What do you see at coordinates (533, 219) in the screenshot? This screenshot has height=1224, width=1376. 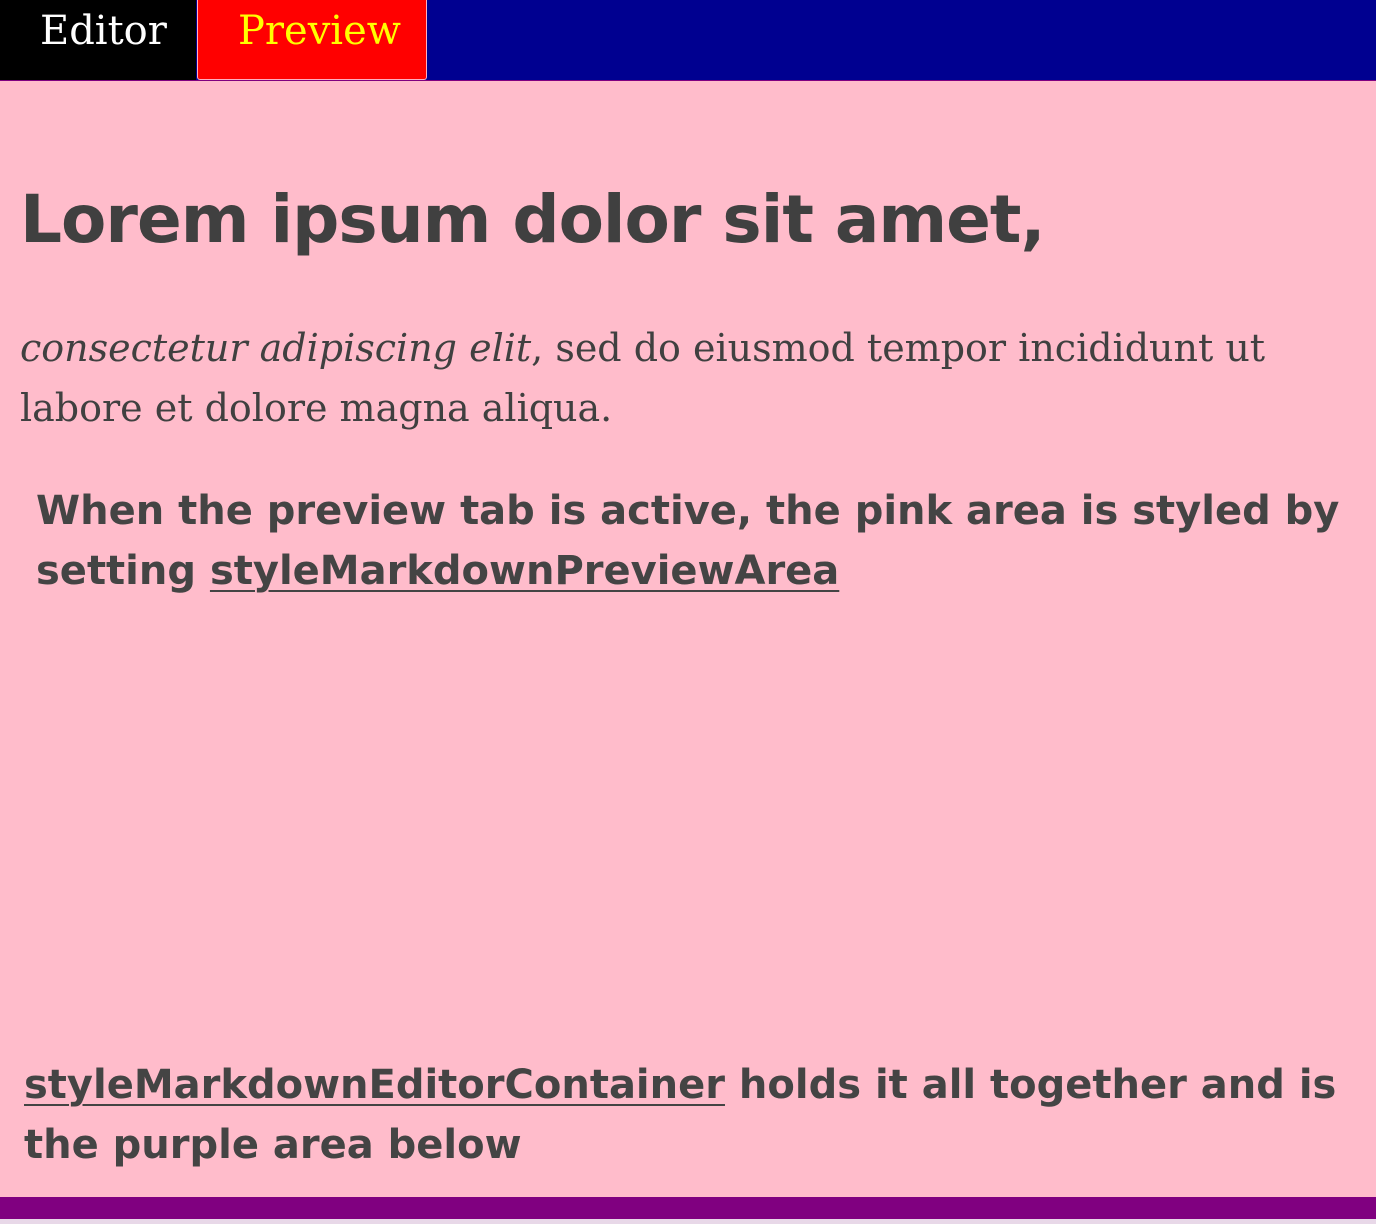 I see `preview-heading: Lorem ipsum dolor sit amet,` at bounding box center [533, 219].